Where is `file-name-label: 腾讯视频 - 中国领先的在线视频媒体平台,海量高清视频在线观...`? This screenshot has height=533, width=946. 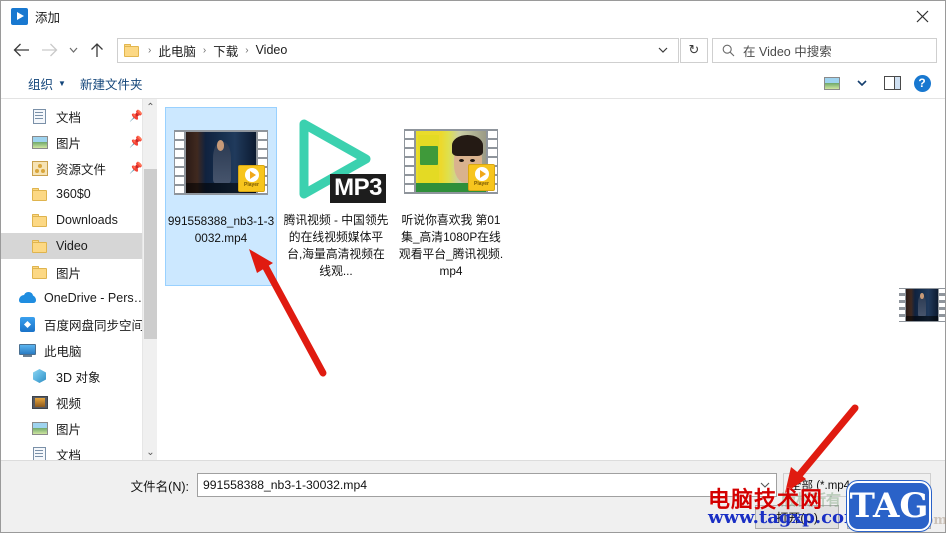
file-name-label: 腾讯视频 - 中国领先的在线视频媒体平台,海量高清视频在线观... is located at coordinates (336, 245).